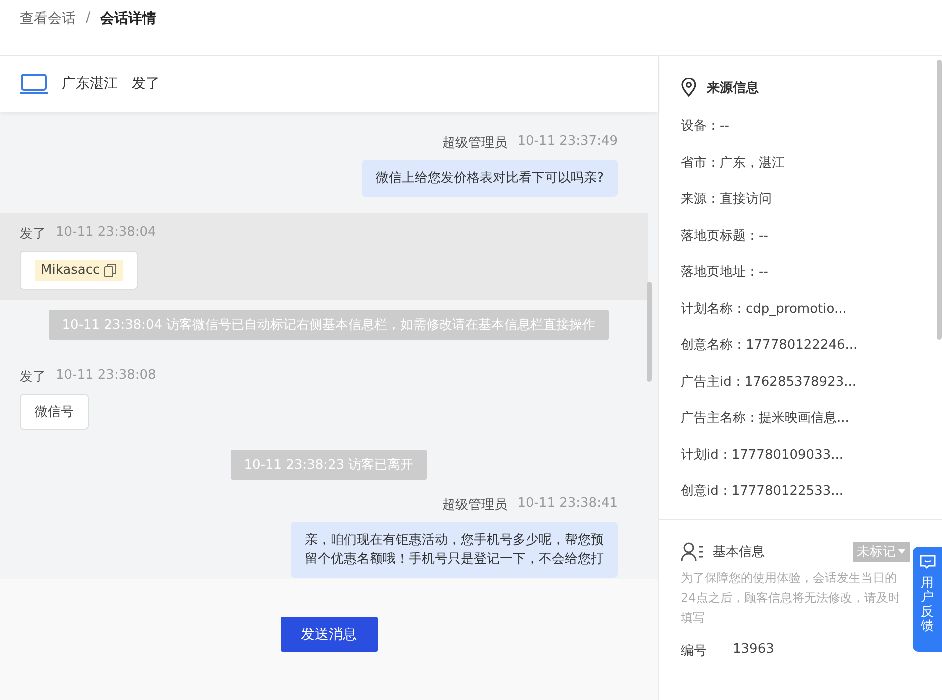 The image size is (942, 700). Describe the element at coordinates (902, 551) in the screenshot. I see `caret-icon` at that location.